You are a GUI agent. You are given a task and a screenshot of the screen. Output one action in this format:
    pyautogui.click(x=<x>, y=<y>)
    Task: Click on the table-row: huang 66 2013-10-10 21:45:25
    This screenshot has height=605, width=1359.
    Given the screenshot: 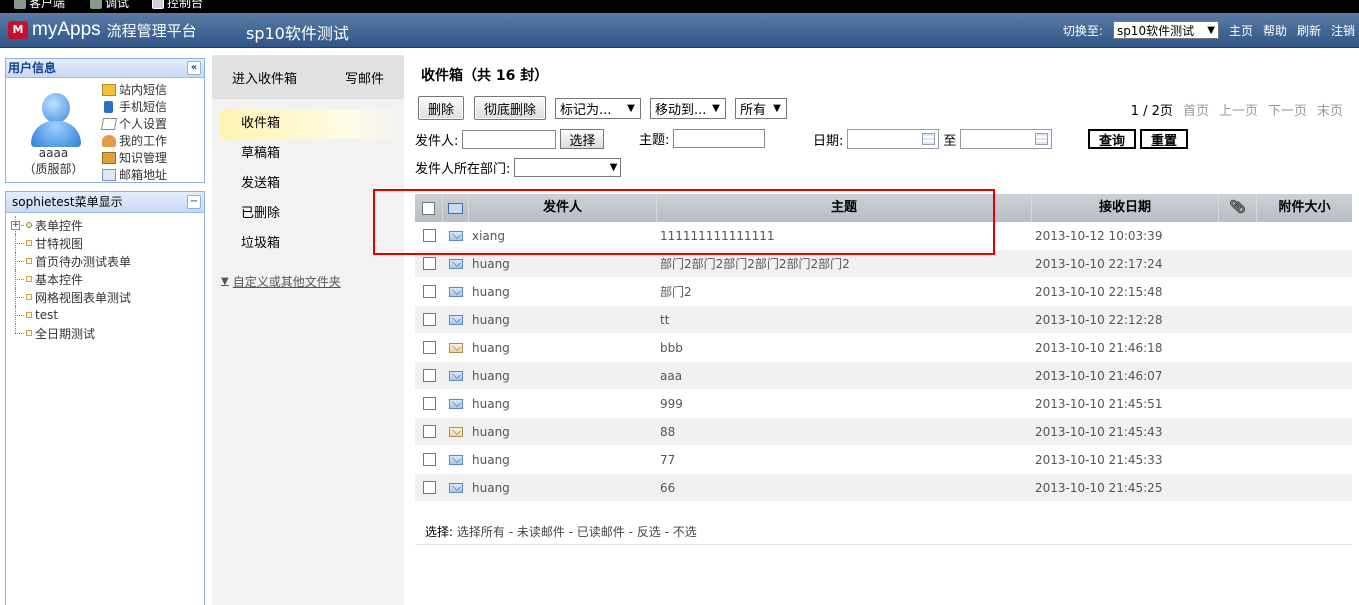 What is the action you would take?
    pyautogui.click(x=883, y=488)
    